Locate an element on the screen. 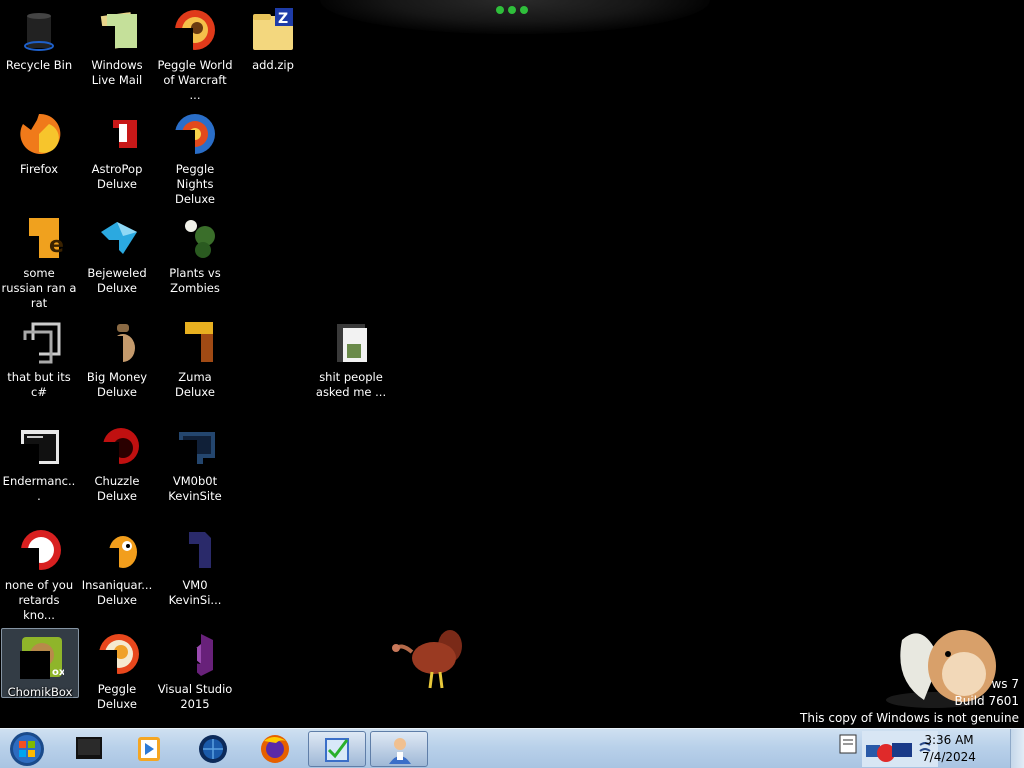 The height and width of the screenshot is (768, 1024). red-circle-icon is located at coordinates (39, 550).